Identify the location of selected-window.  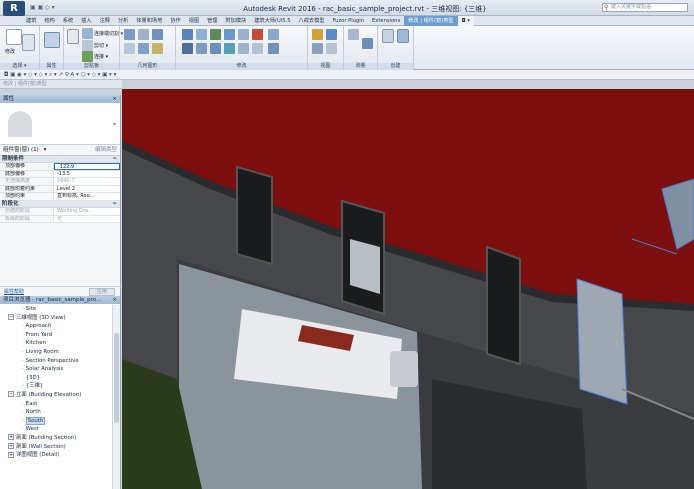
(602, 341).